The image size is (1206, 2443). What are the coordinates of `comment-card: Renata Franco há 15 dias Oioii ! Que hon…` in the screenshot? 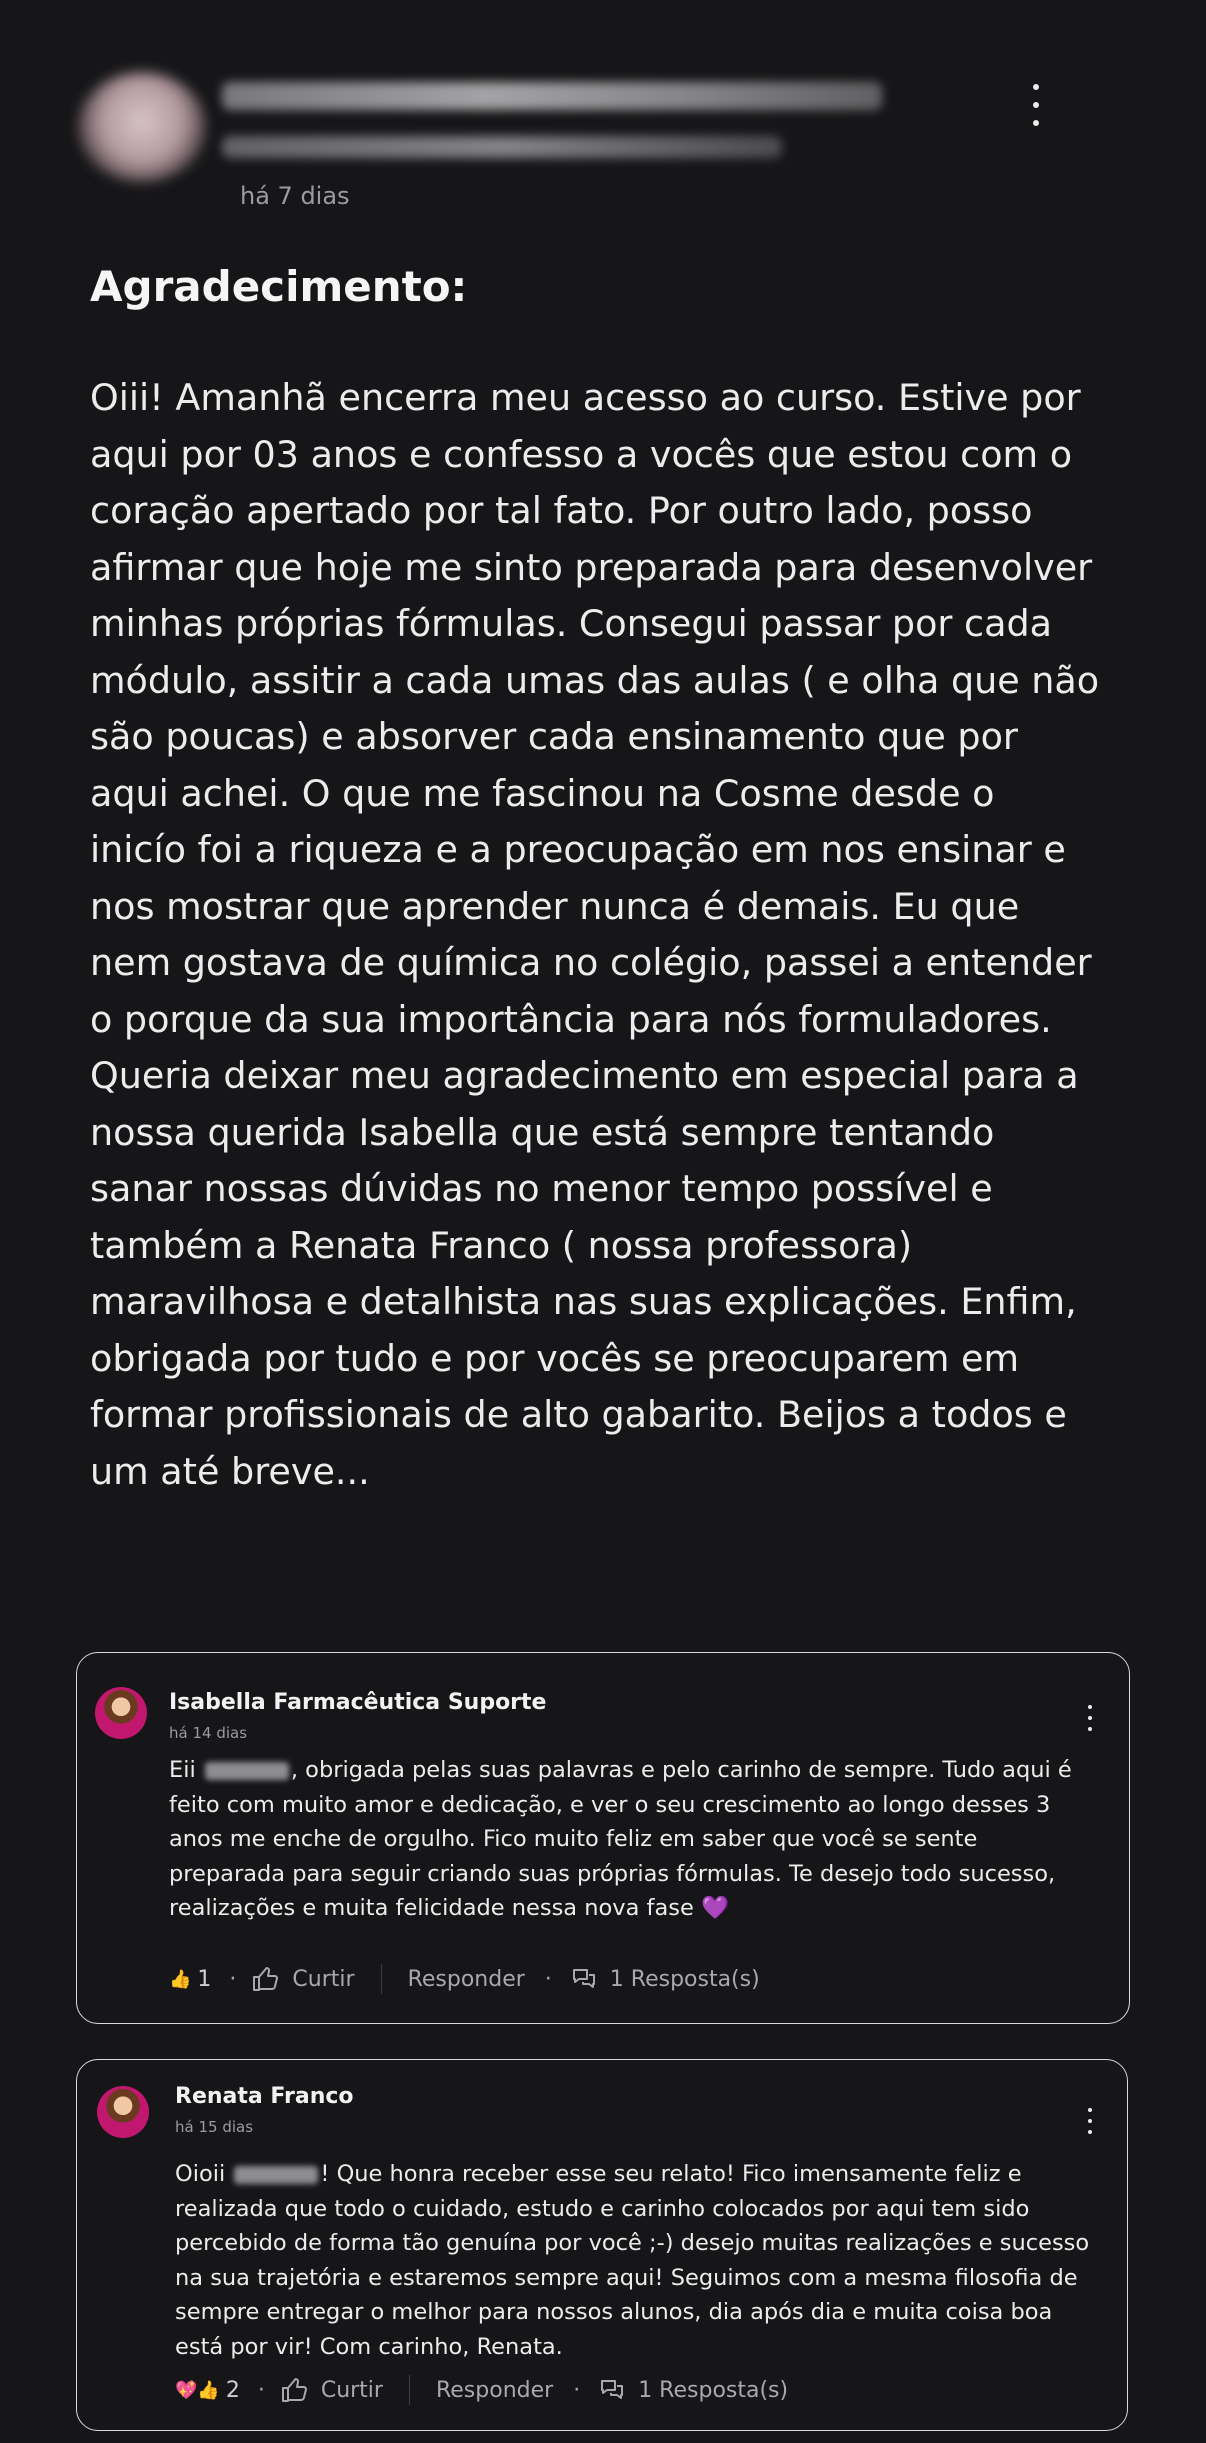 It's located at (602, 2245).